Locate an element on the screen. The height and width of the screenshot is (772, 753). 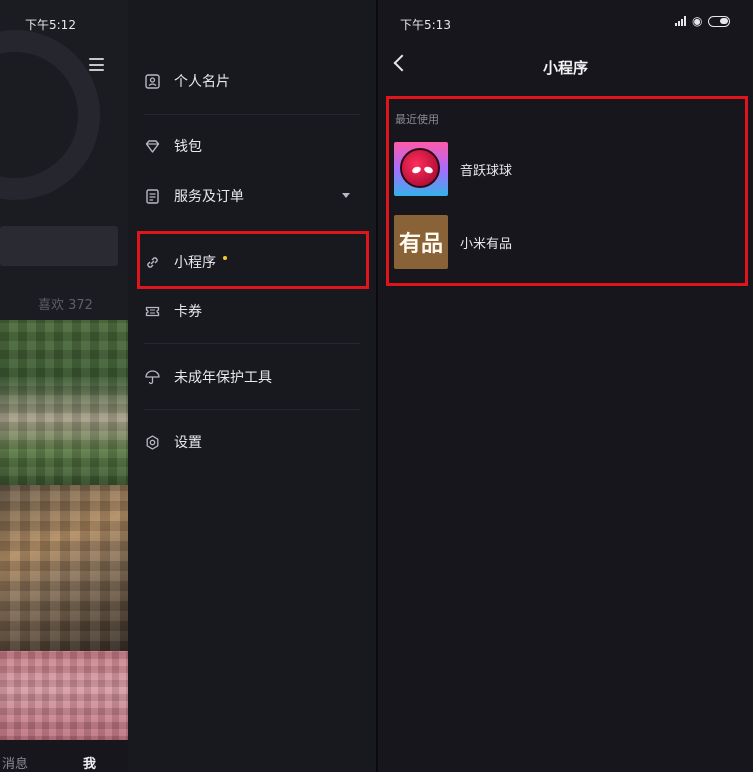
status-time: 下午5:13 is located at coordinates (425, 25).